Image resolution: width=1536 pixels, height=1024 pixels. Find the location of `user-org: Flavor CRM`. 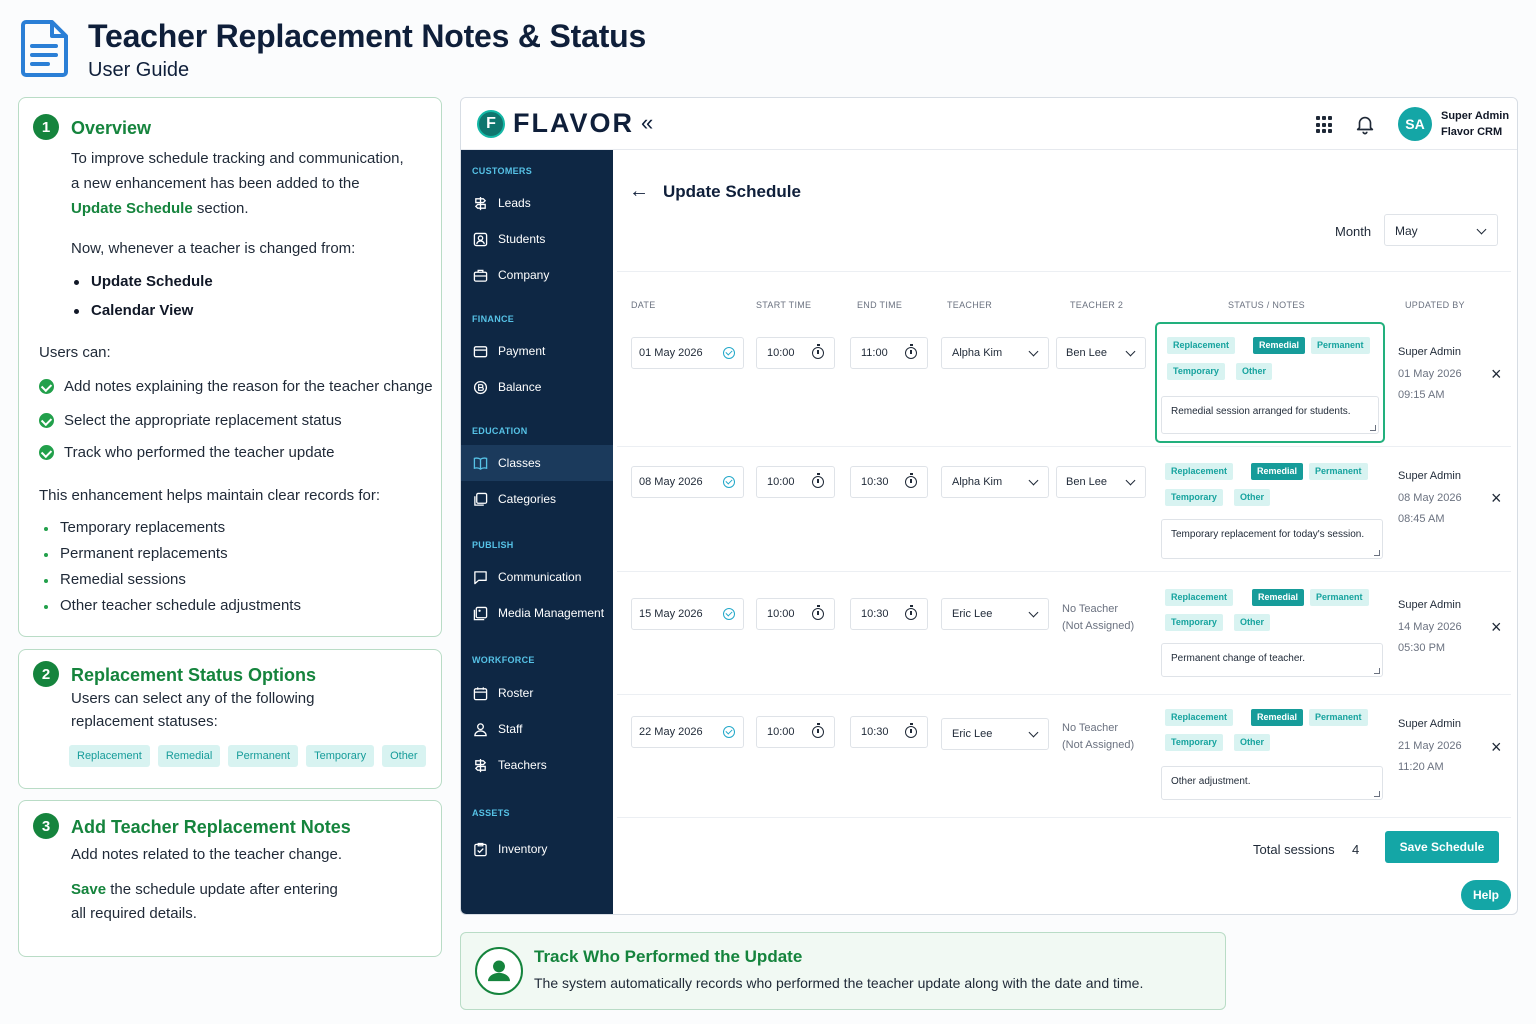

user-org: Flavor CRM is located at coordinates (1472, 132).